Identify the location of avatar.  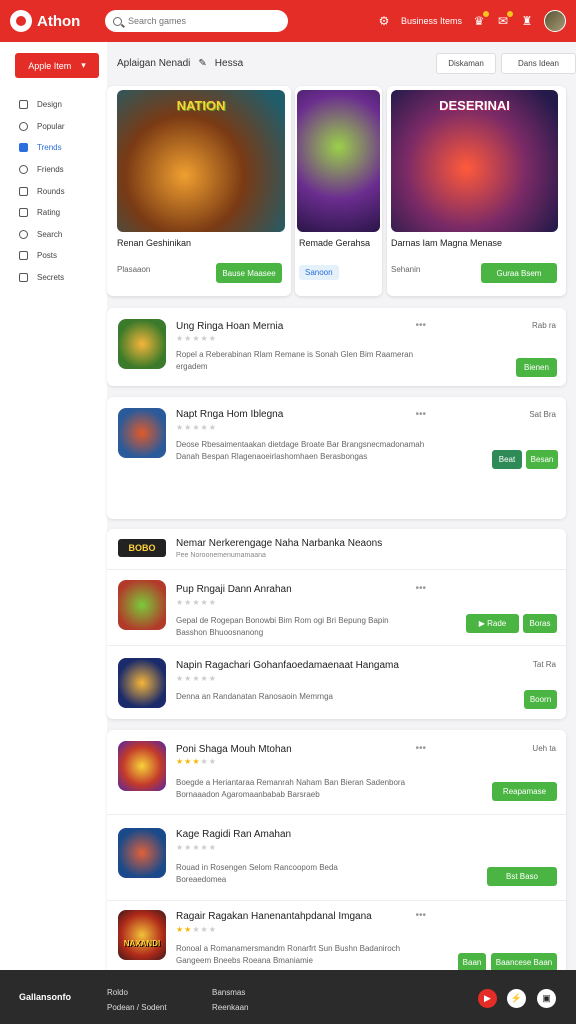
(555, 21).